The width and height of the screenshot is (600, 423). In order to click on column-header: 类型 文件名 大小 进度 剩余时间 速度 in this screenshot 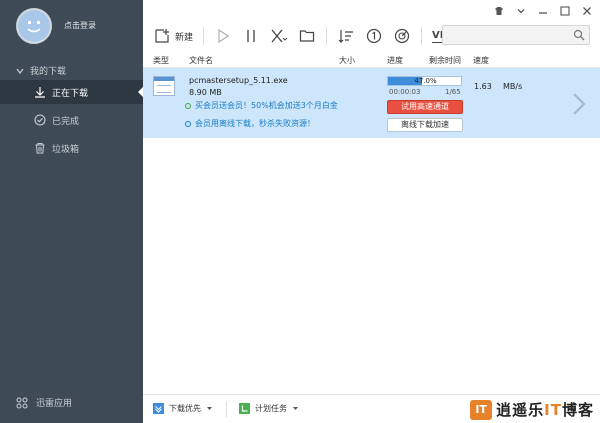, I will do `click(371, 60)`.